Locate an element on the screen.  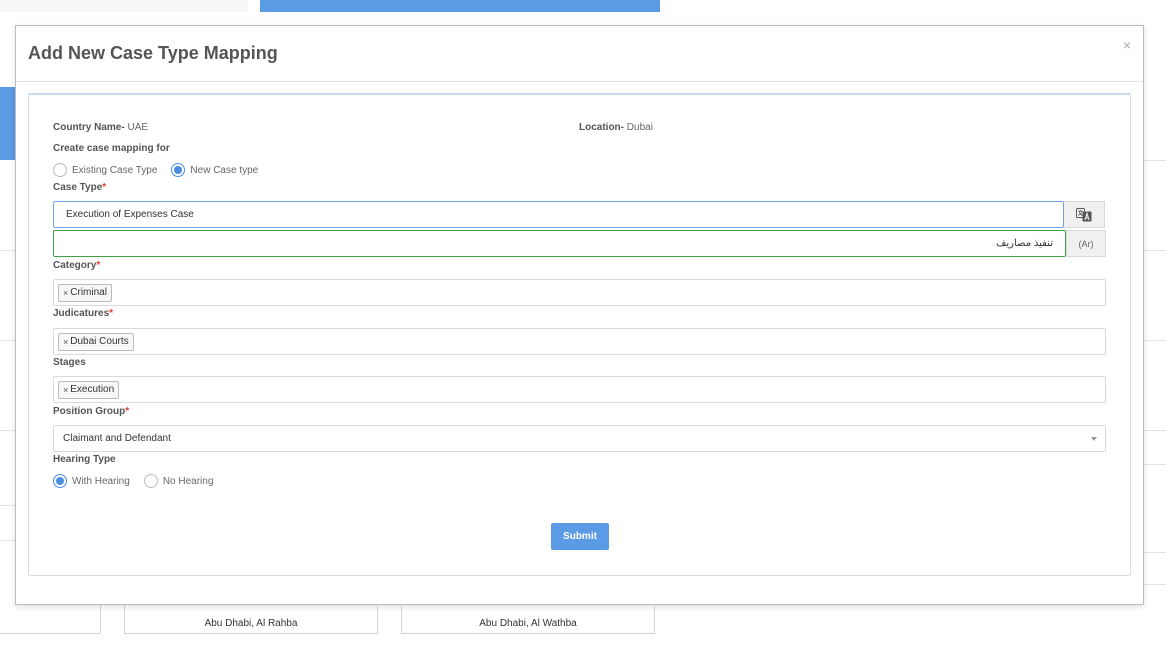
background-card-label: Abu Dhabi, Al Rahba is located at coordinates (251, 623).